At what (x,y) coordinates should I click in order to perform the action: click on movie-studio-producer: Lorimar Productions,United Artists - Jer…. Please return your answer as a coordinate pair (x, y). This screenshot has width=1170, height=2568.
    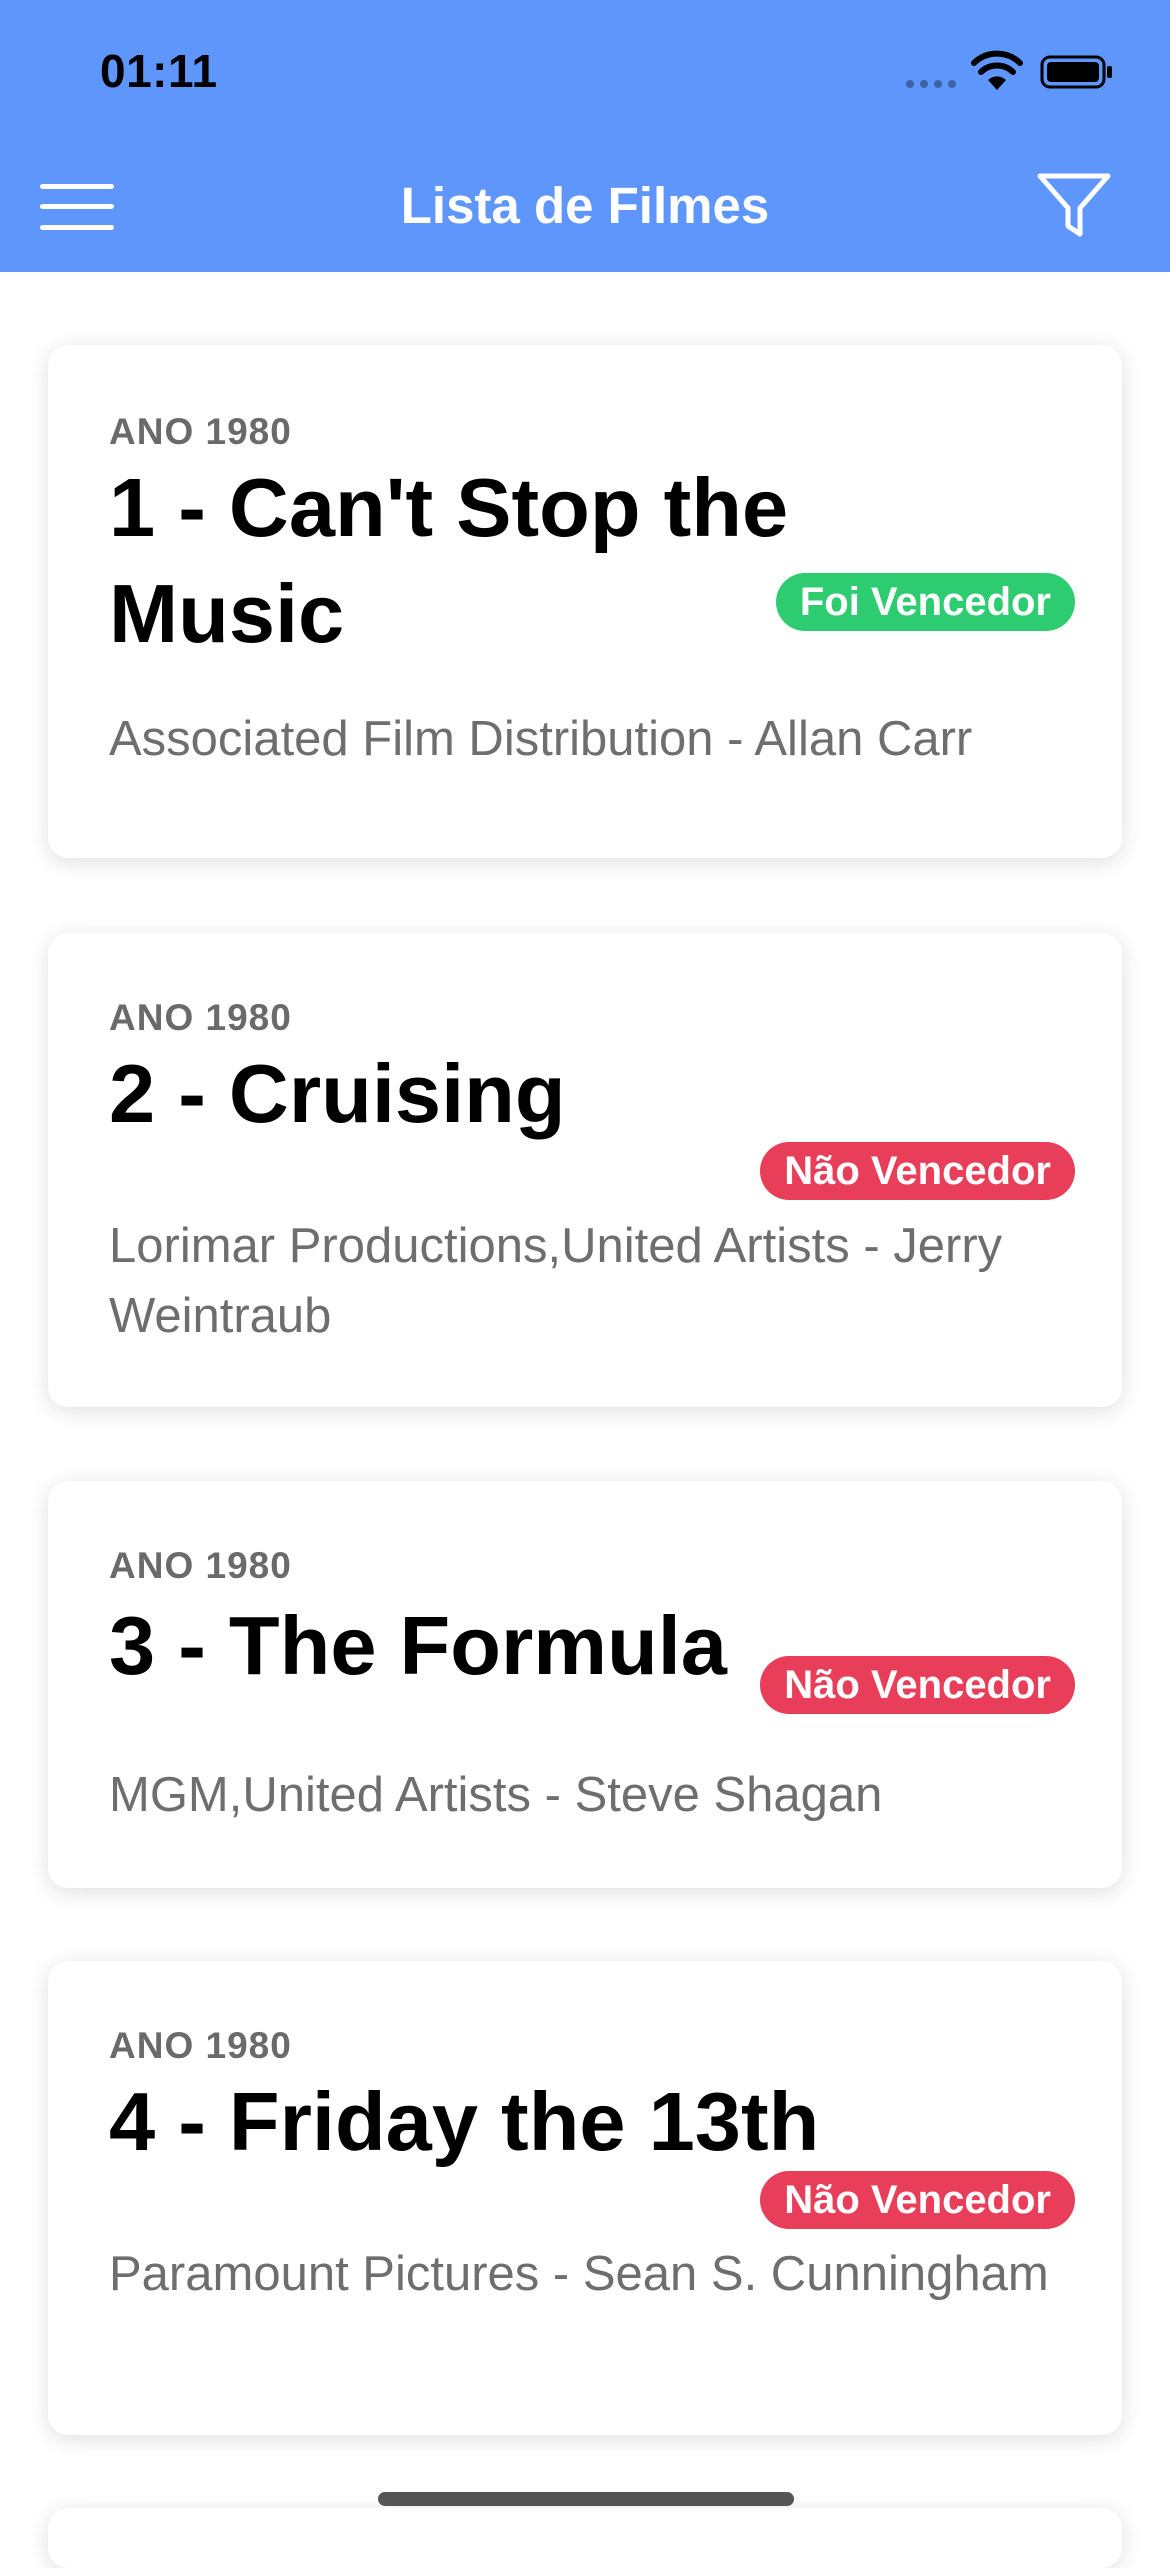
    Looking at the image, I should click on (556, 1281).